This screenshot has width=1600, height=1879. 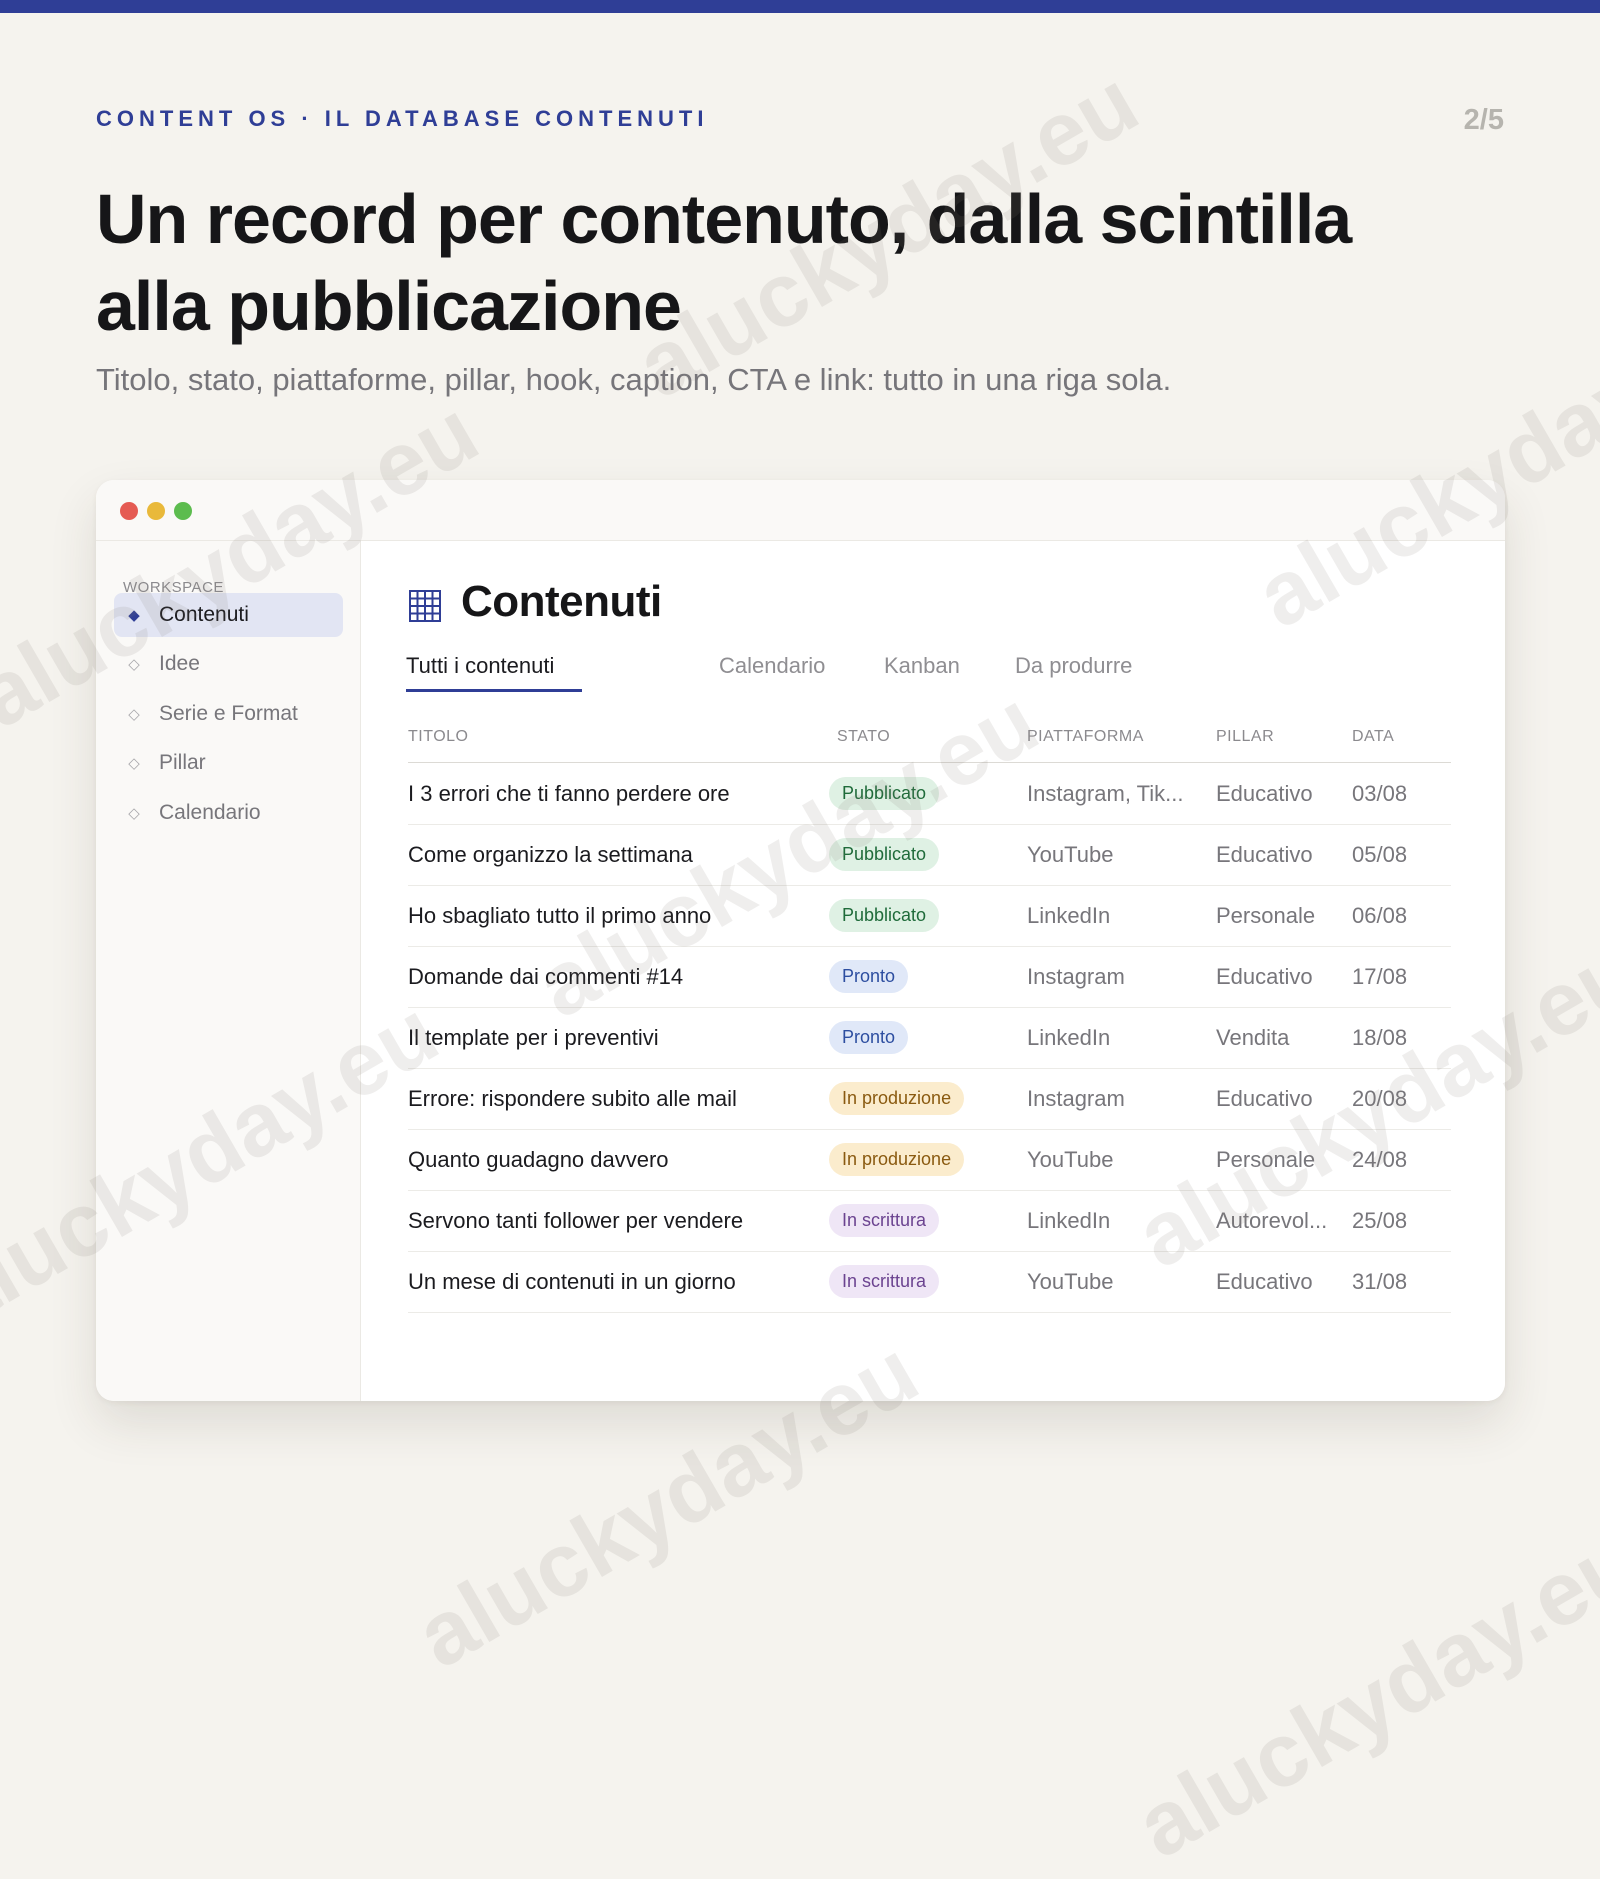 I want to click on cell-data: 31/08, so click(x=1379, y=1281).